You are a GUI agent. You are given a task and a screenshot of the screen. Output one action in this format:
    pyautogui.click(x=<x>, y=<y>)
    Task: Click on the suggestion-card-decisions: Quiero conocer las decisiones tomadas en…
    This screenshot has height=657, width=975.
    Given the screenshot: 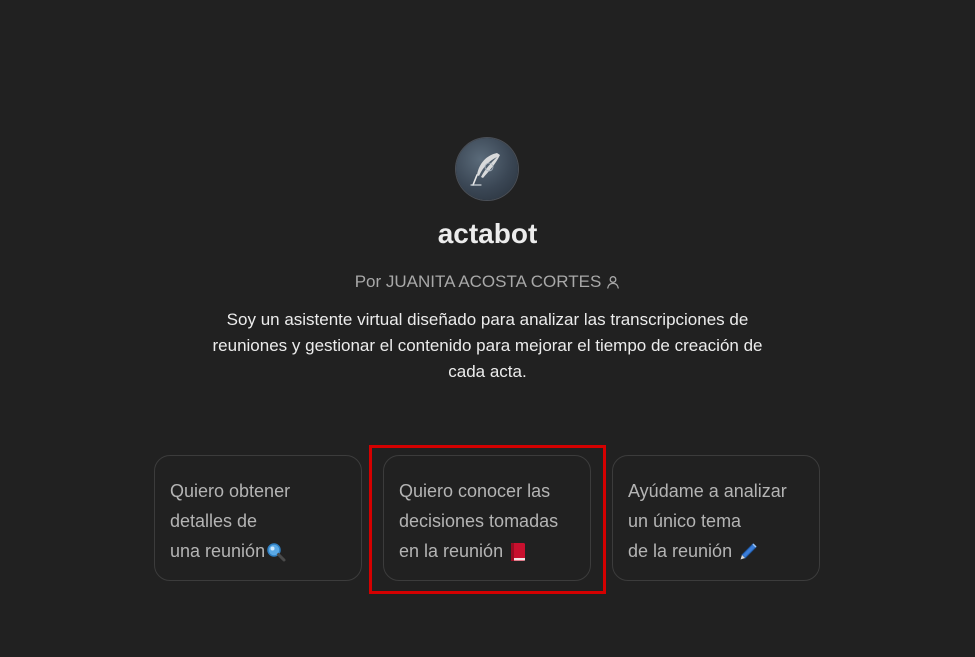 What is the action you would take?
    pyautogui.click(x=487, y=518)
    